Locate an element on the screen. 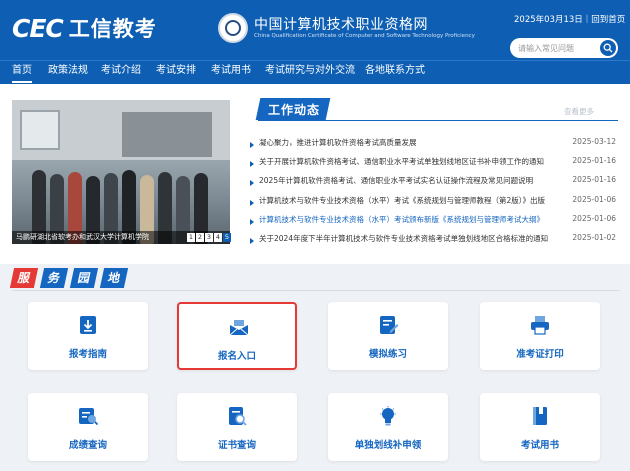  news-section-title: 工作动态 is located at coordinates (294, 110).